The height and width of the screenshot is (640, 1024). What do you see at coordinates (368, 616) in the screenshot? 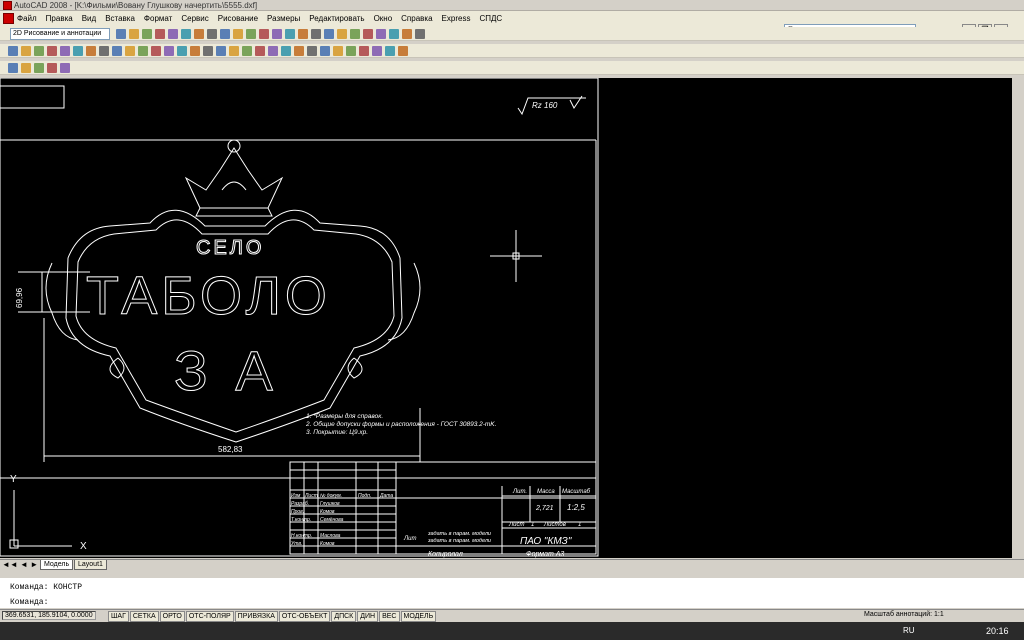
I see `status-toggle-7: ДИН` at bounding box center [368, 616].